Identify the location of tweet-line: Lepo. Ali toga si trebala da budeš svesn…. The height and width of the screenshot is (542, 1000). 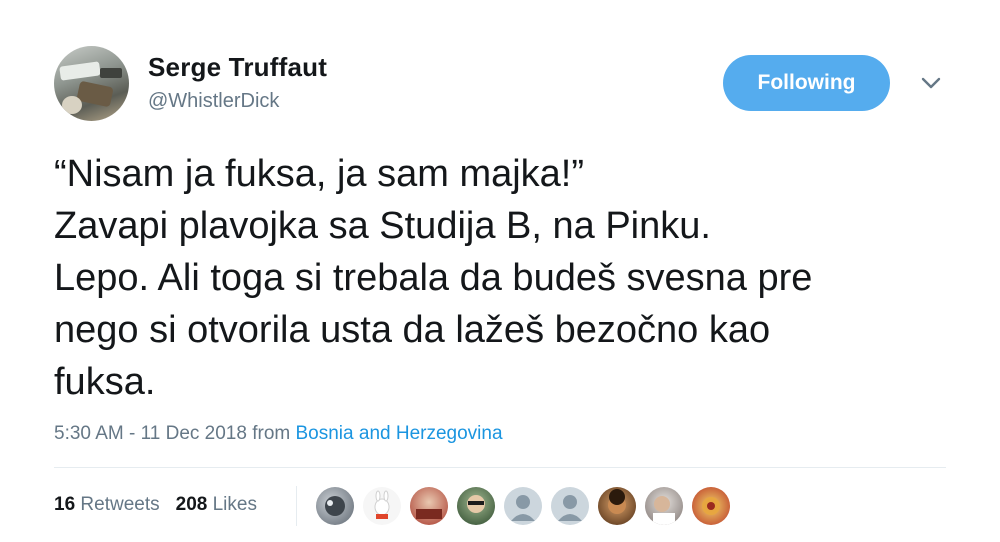
(433, 278).